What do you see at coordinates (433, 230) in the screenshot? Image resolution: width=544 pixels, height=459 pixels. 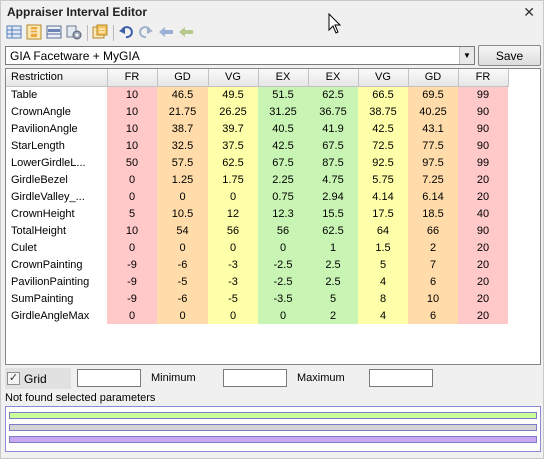 I see `interval-value-cell: 66` at bounding box center [433, 230].